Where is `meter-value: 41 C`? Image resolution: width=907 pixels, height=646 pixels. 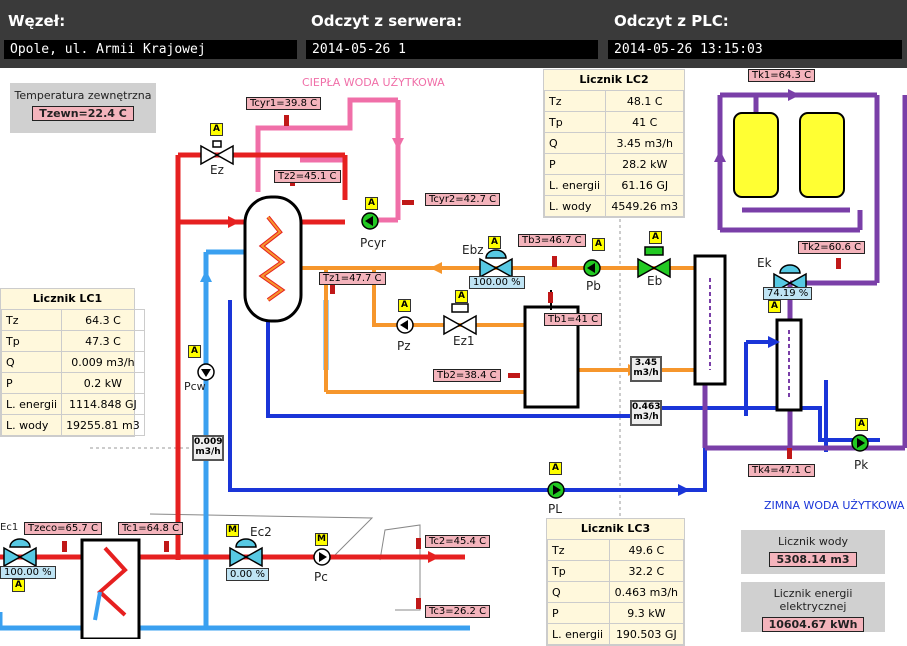
meter-value: 41 C is located at coordinates (644, 122).